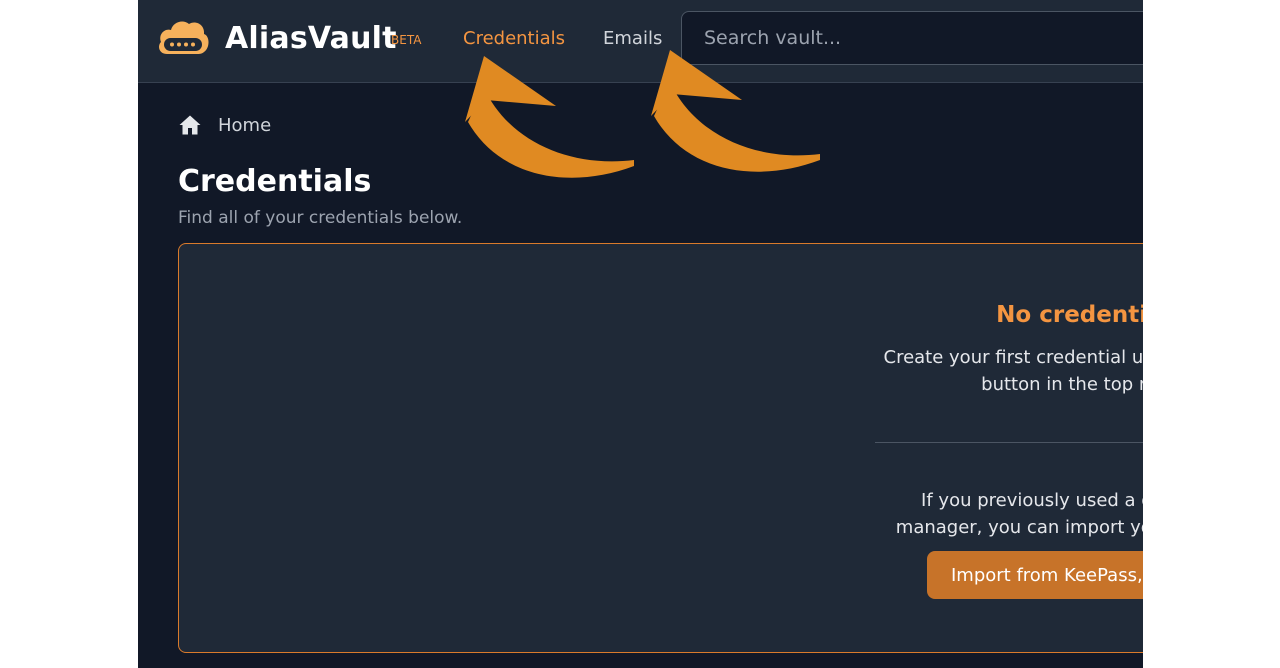  Describe the element at coordinates (912, 38) in the screenshot. I see `search-input` at that location.